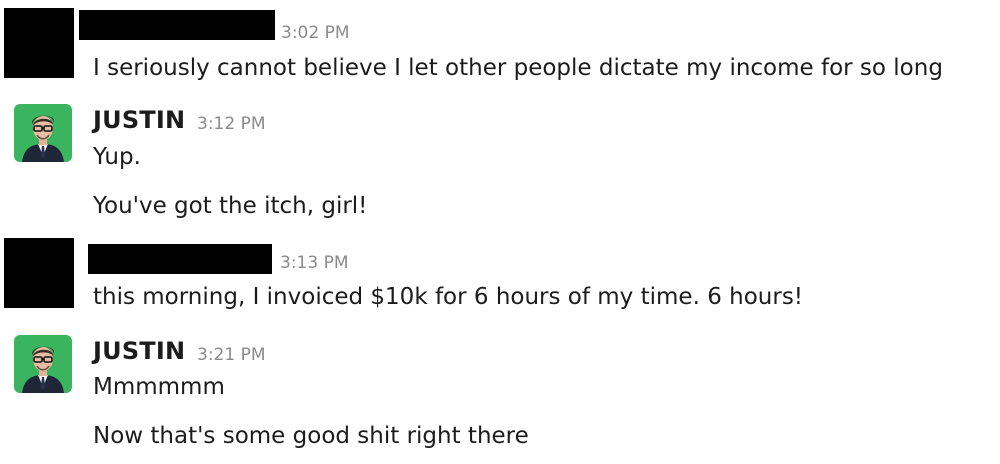 The height and width of the screenshot is (464, 1000). What do you see at coordinates (117, 157) in the screenshot?
I see `message-text: Yup.` at bounding box center [117, 157].